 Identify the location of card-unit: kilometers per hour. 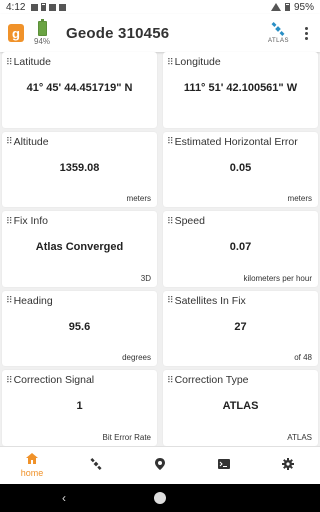
(277, 278).